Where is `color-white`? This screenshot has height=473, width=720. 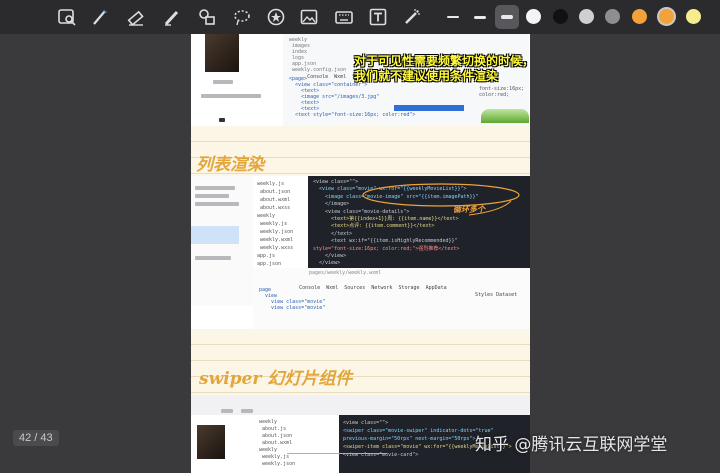
color-white is located at coordinates (533, 16).